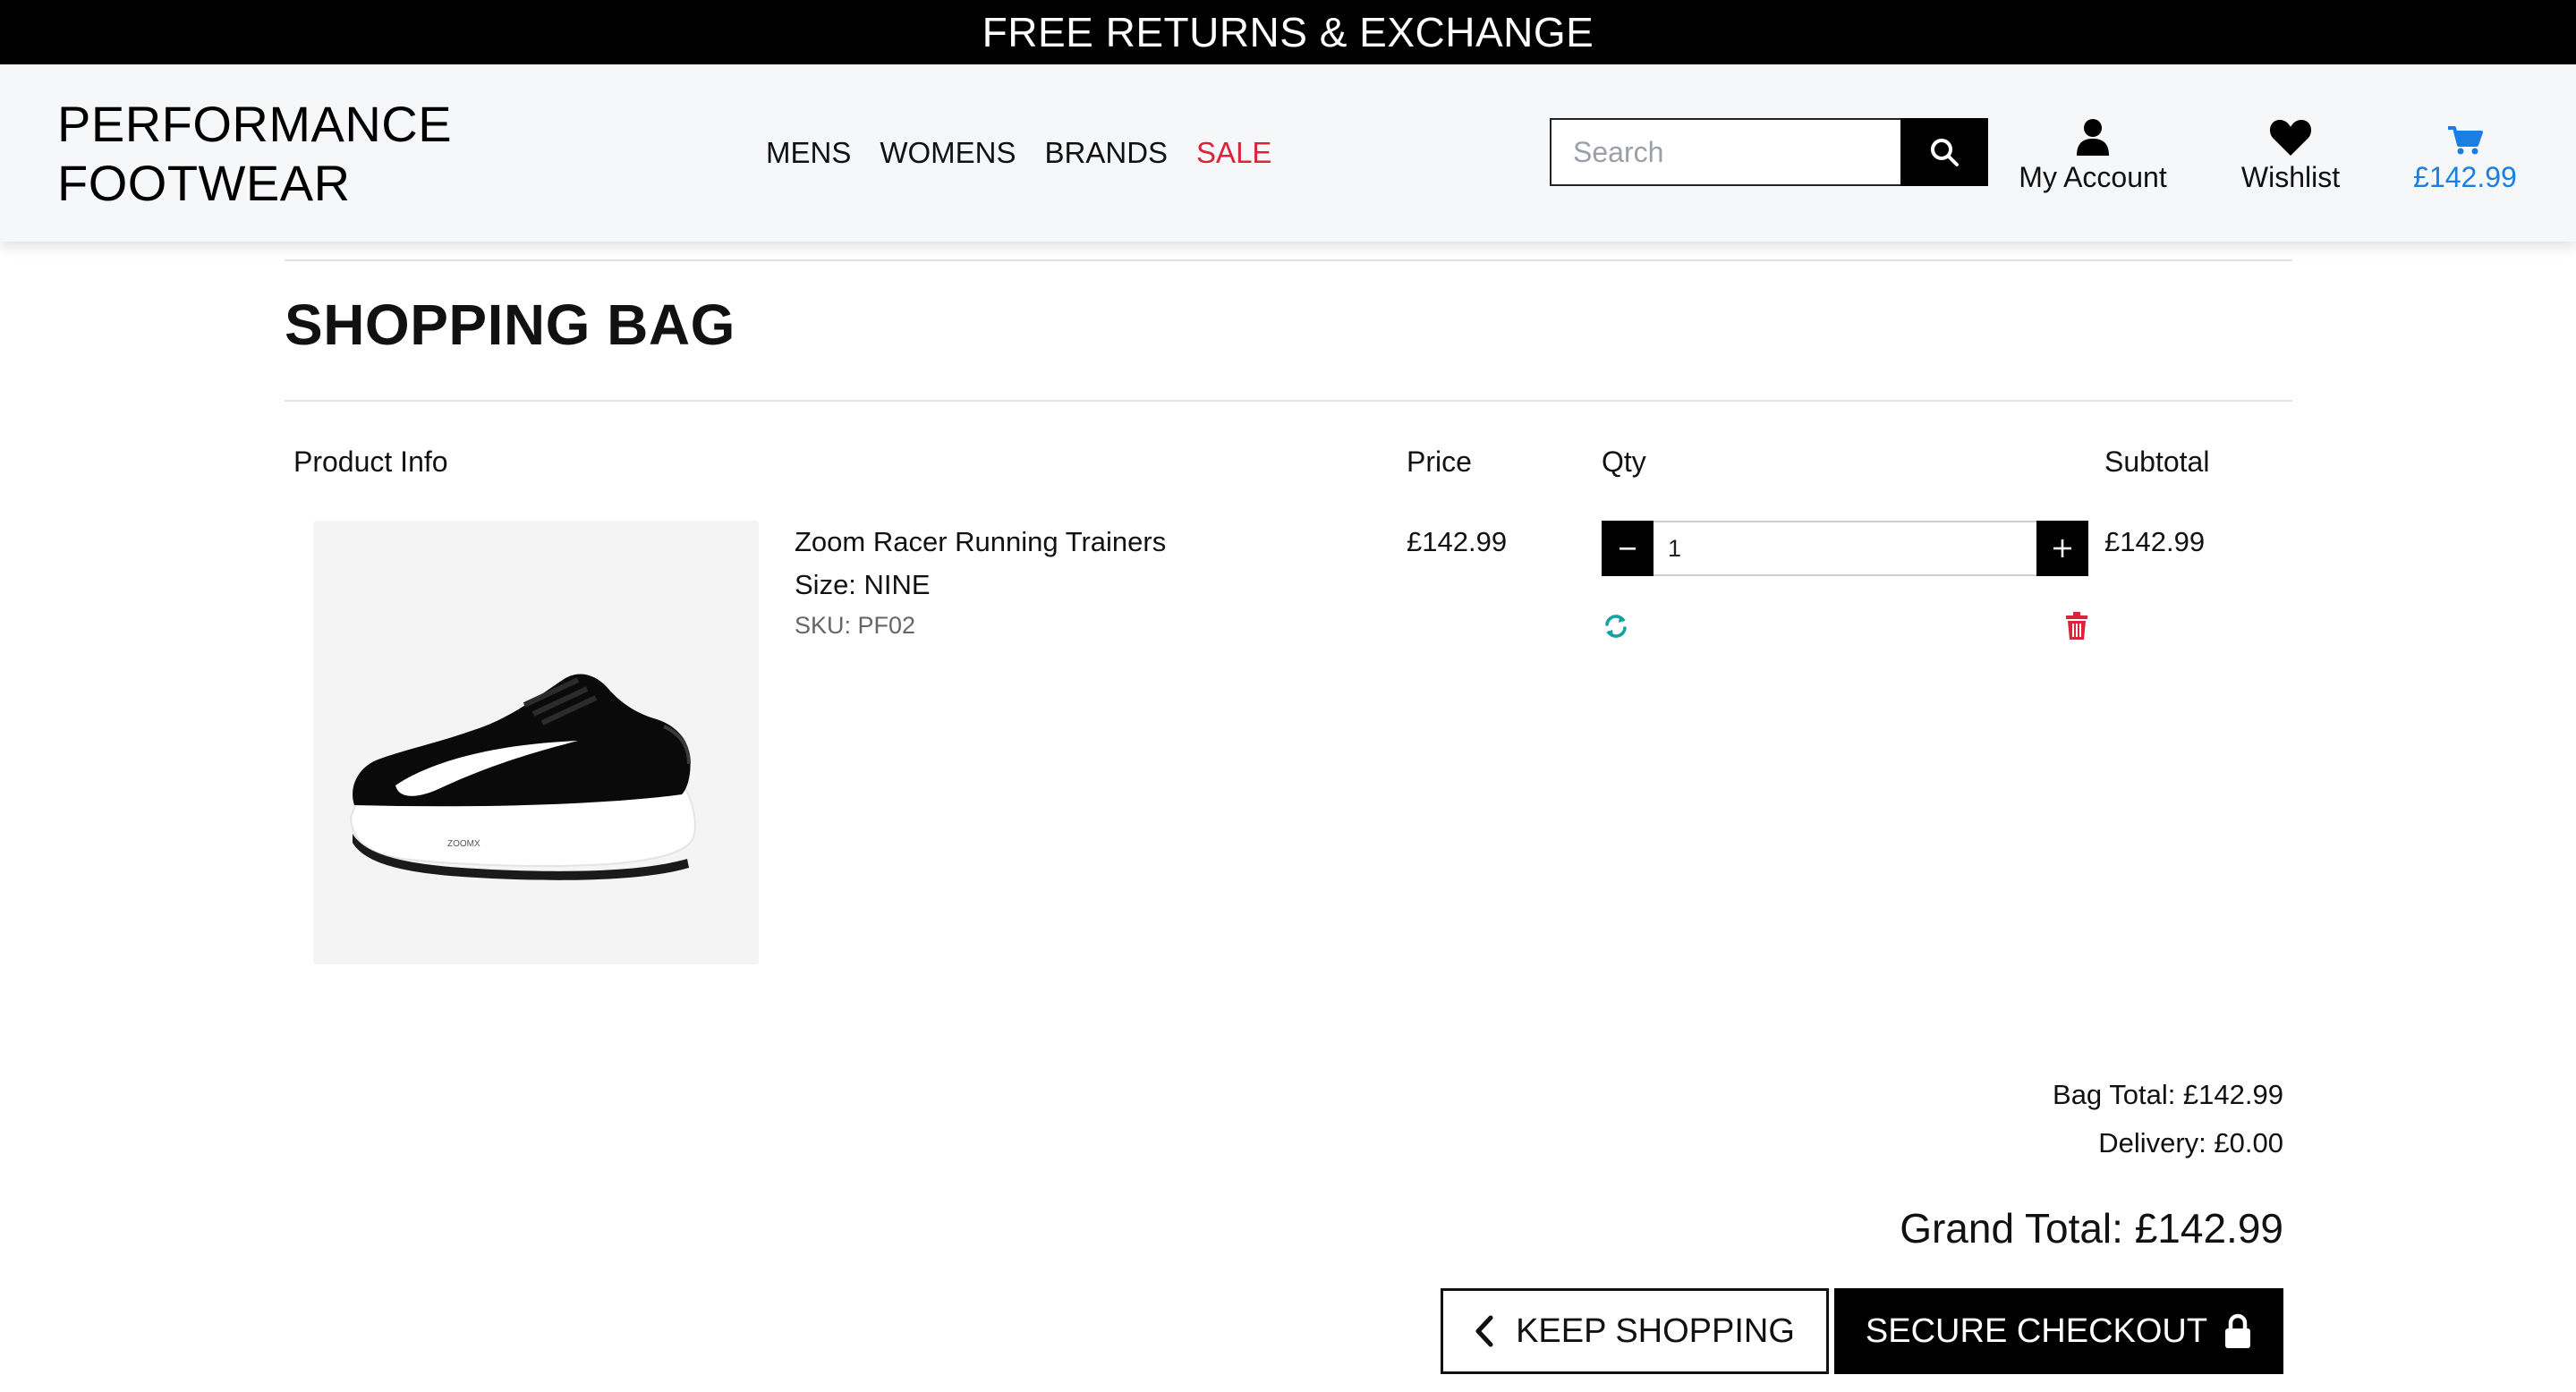 Image resolution: width=2576 pixels, height=1392 pixels. Describe the element at coordinates (1033, 153) in the screenshot. I see `main-nav: MENS WOMENS BRANDS SALE` at that location.